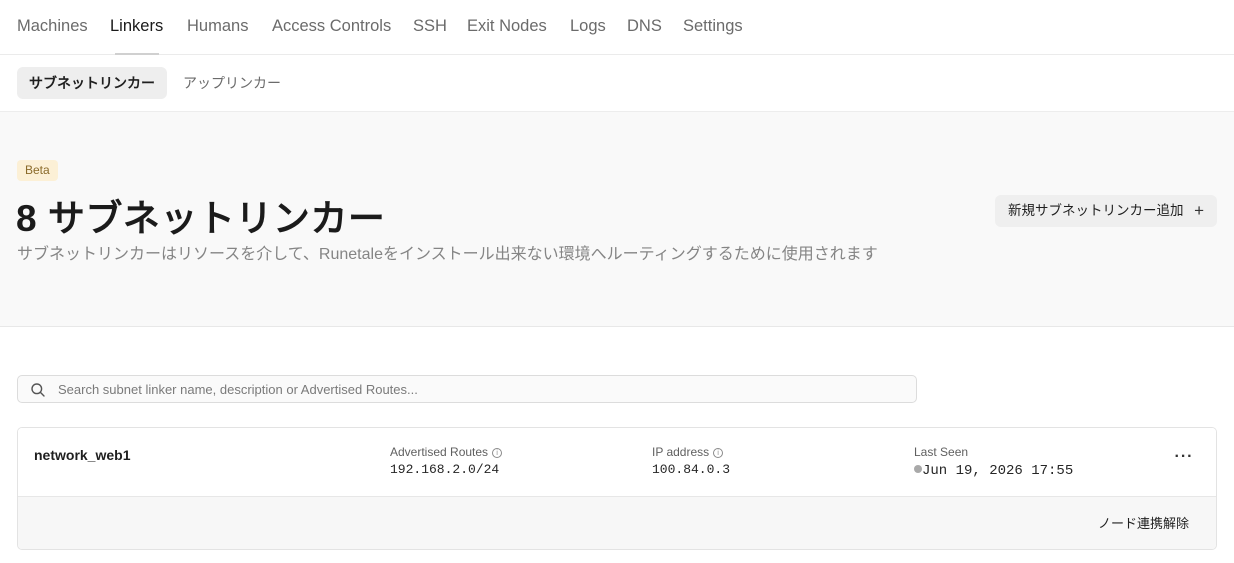 This screenshot has width=1234, height=563. I want to click on tab-ssh: SSH, so click(430, 26).